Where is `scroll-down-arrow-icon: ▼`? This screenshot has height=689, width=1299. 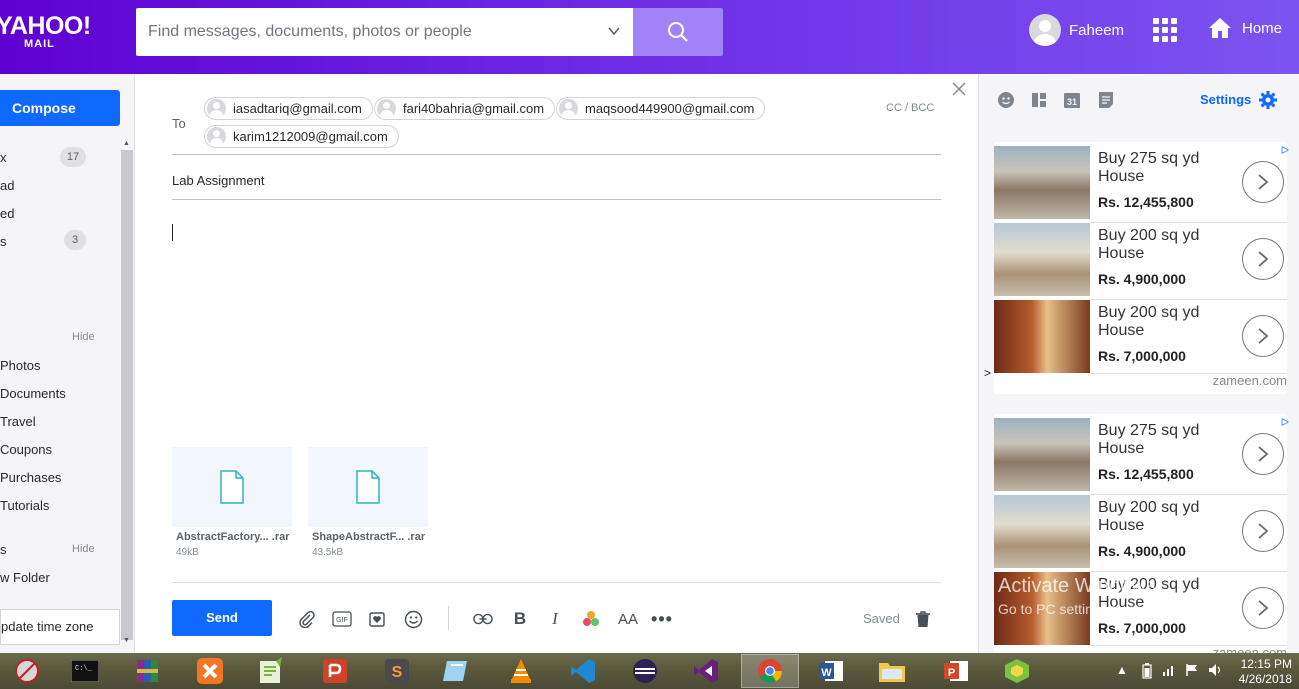
scroll-down-arrow-icon: ▼ is located at coordinates (126, 640).